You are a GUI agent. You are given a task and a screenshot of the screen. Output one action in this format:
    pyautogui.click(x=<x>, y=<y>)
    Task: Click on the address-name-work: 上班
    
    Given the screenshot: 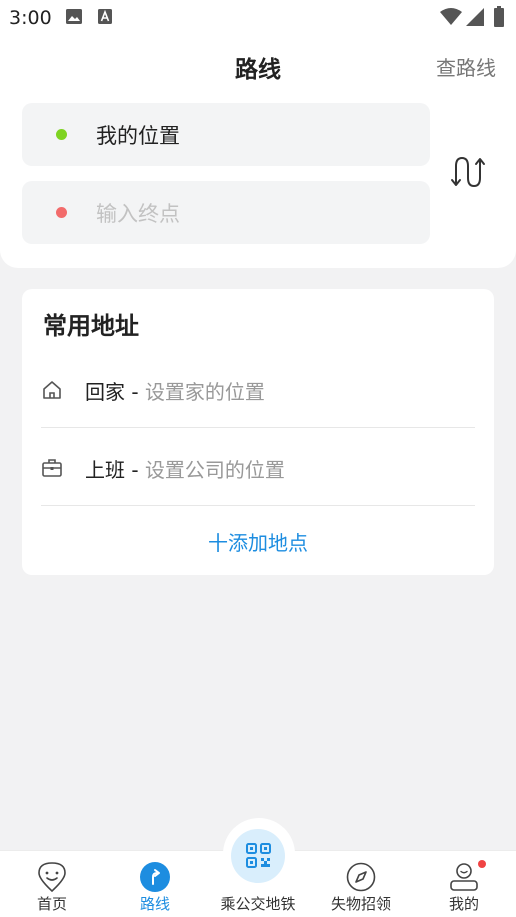 What is the action you would take?
    pyautogui.click(x=105, y=470)
    